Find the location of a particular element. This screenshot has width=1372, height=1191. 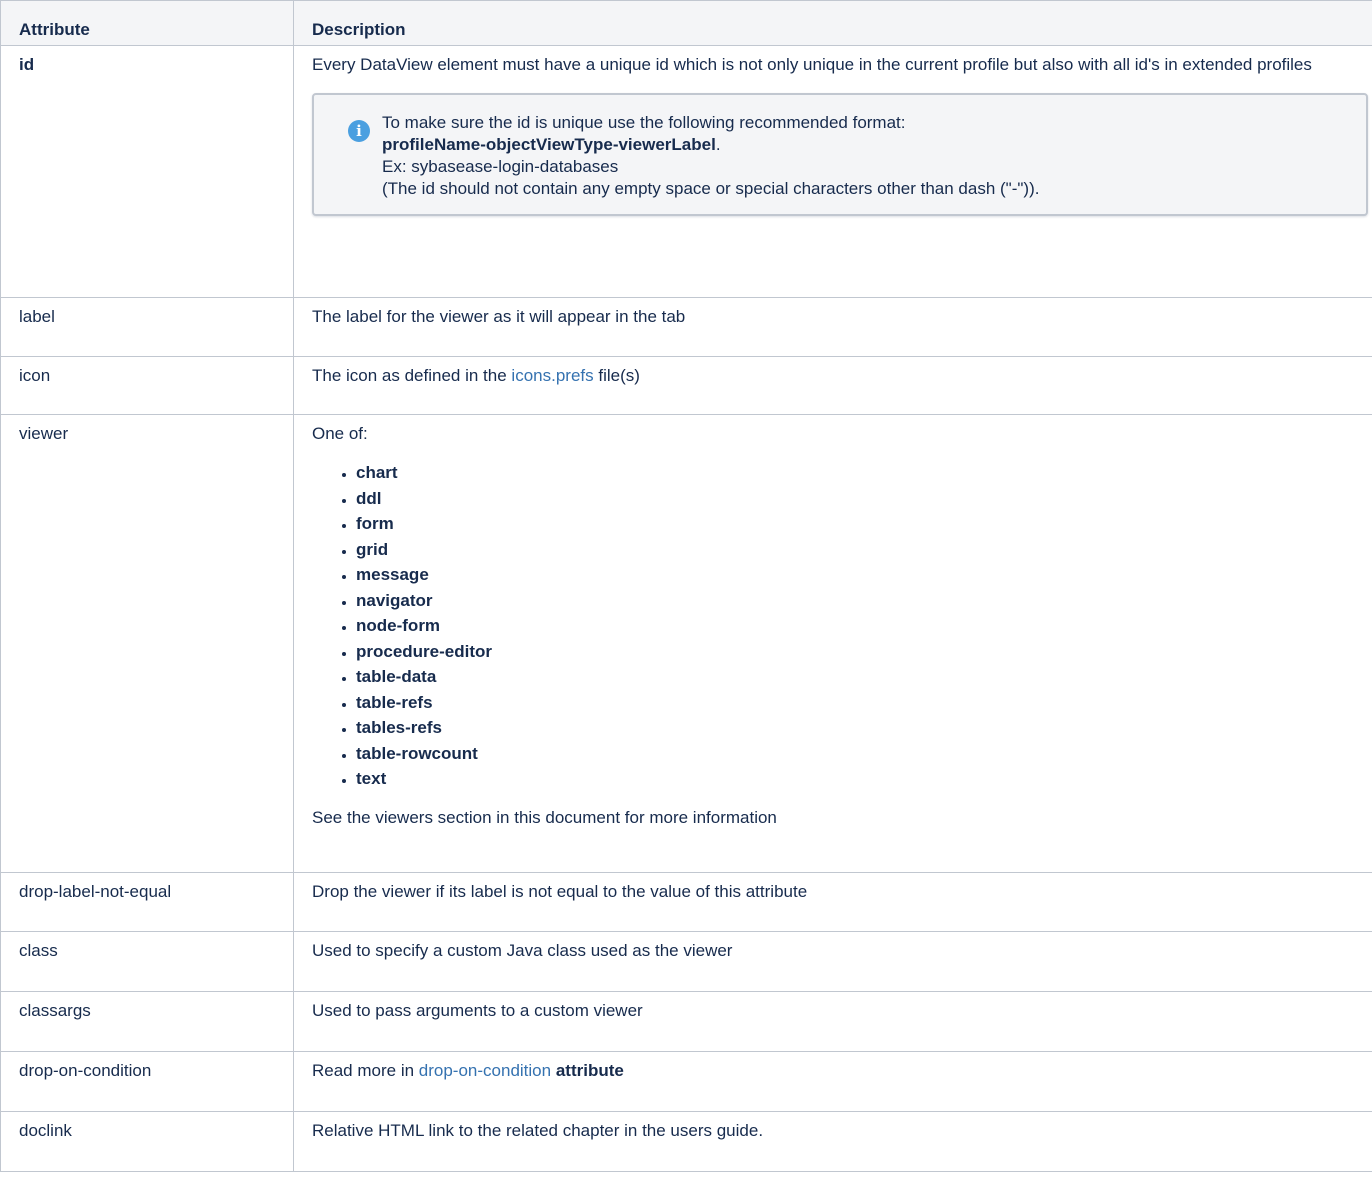

viewer-option: tables-refs is located at coordinates (859, 728).